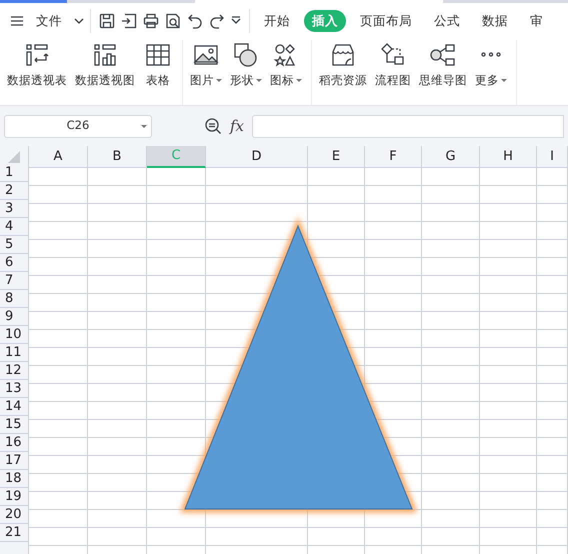 Image resolution: width=568 pixels, height=554 pixels. What do you see at coordinates (536, 21) in the screenshot?
I see `ribbon-tab: 审` at bounding box center [536, 21].